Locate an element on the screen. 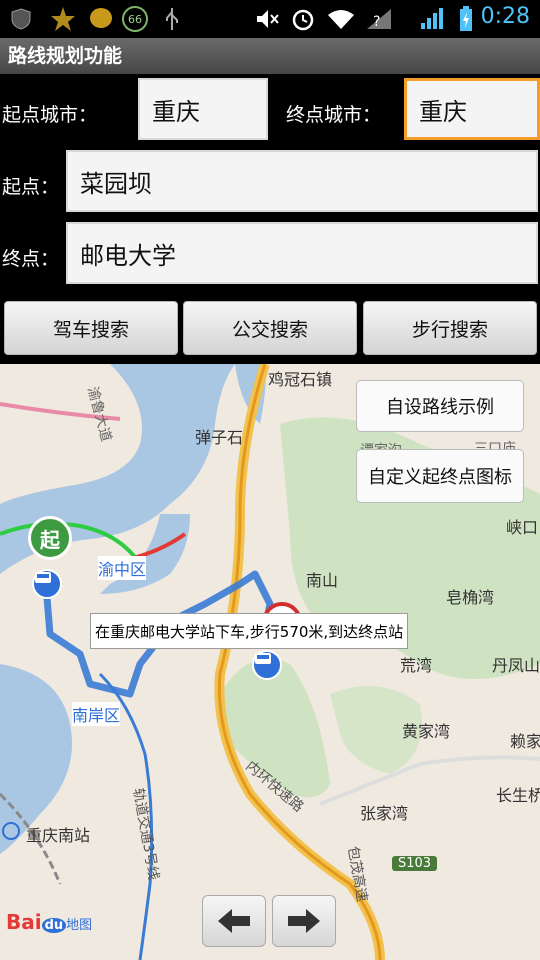 This screenshot has width=540, height=960. map-label-danzishi: 弹子石 is located at coordinates (219, 437).